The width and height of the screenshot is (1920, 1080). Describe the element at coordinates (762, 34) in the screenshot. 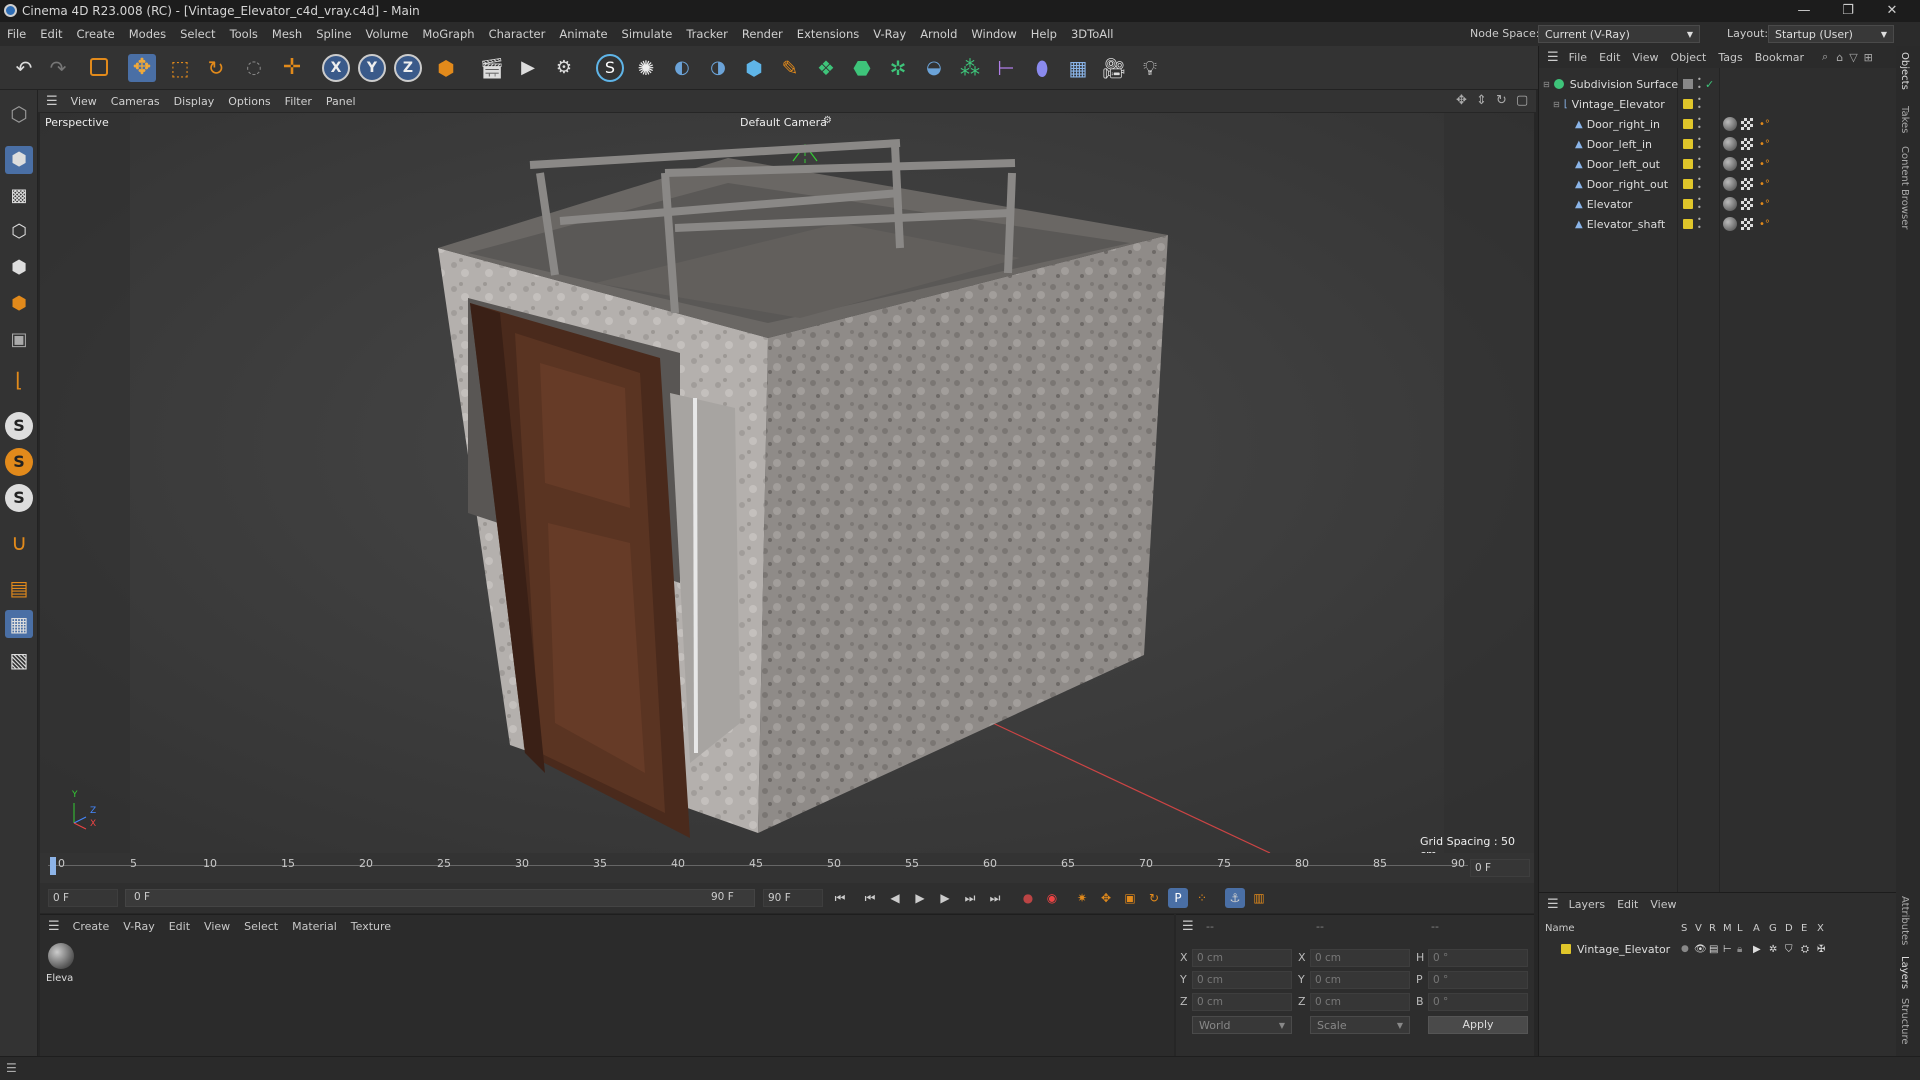

I see `menu-render: Render` at that location.